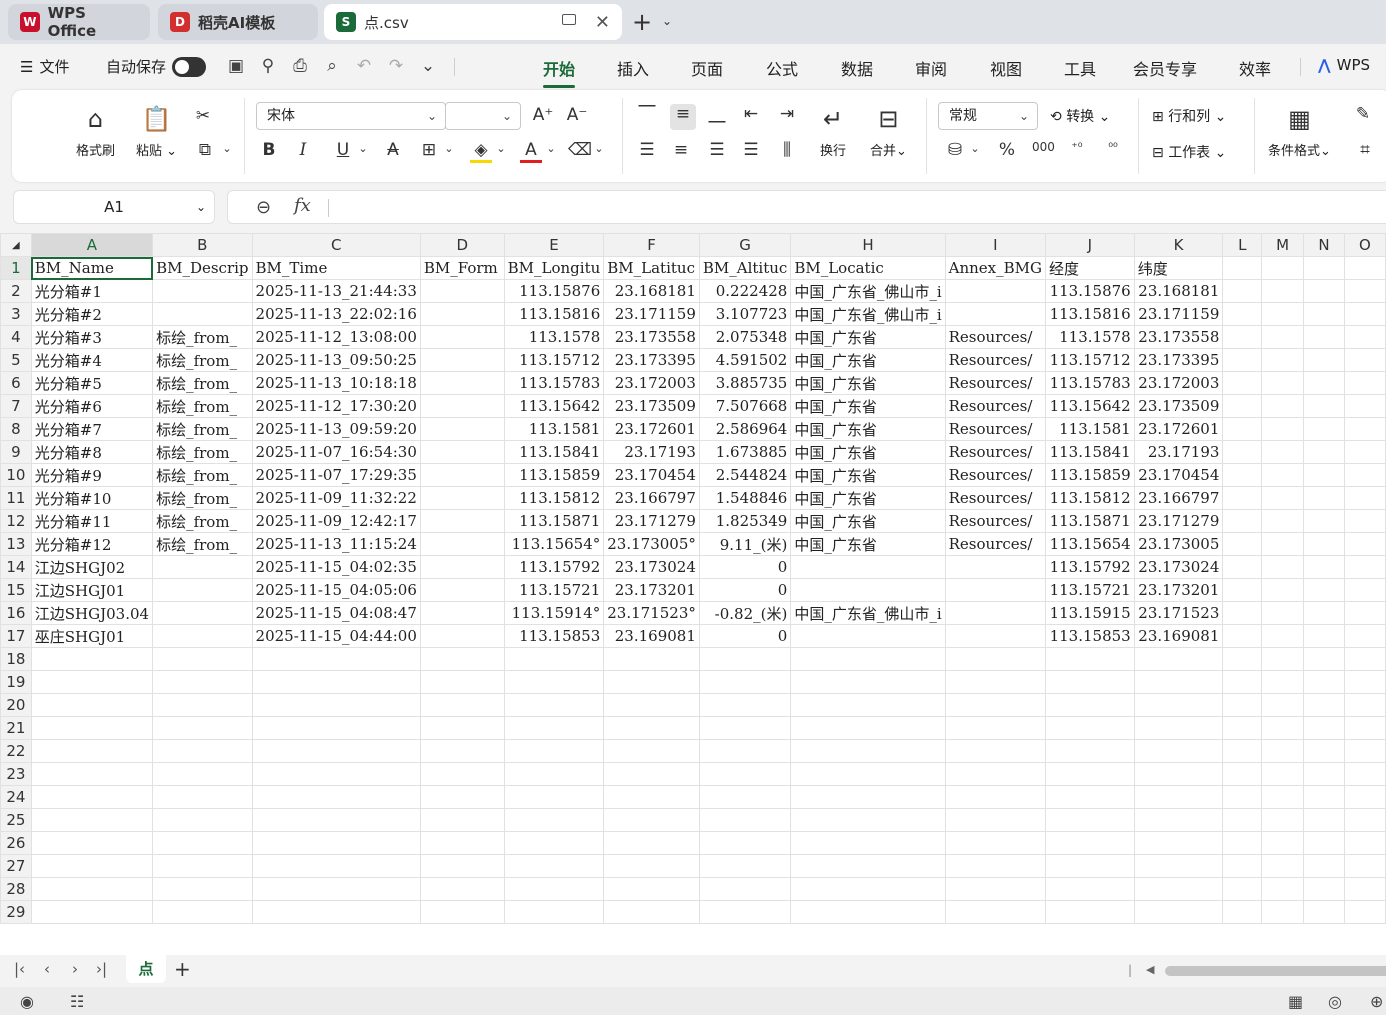  What do you see at coordinates (336, 475) in the screenshot?
I see `cell: 2025-11-07_17:29:35` at bounding box center [336, 475].